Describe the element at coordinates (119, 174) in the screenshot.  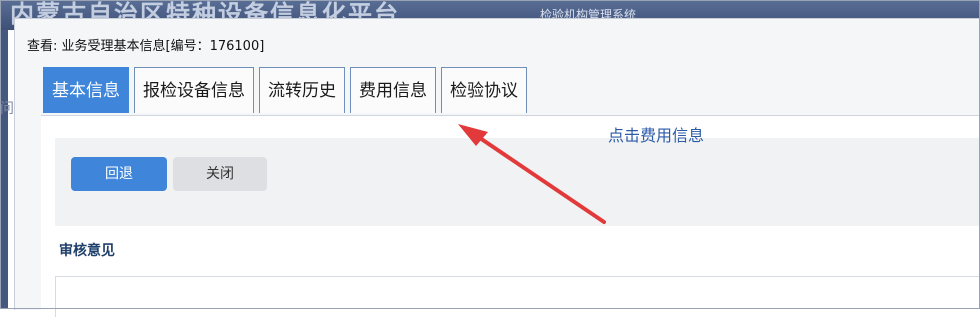
I see `back-button: 回退` at that location.